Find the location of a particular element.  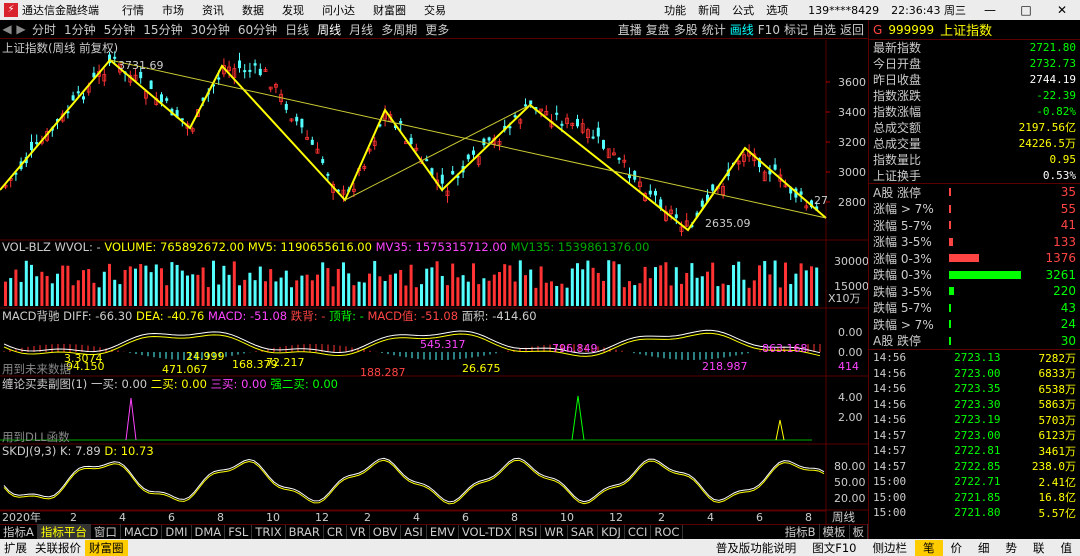

period-weekly: 周线 is located at coordinates (329, 29).